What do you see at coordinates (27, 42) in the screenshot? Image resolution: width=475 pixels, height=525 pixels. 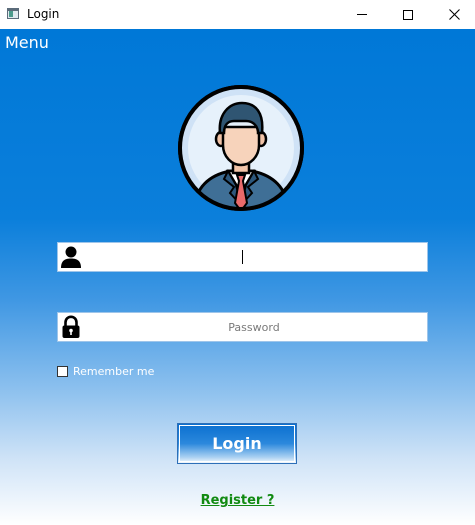 I see `menu-item: Menu` at bounding box center [27, 42].